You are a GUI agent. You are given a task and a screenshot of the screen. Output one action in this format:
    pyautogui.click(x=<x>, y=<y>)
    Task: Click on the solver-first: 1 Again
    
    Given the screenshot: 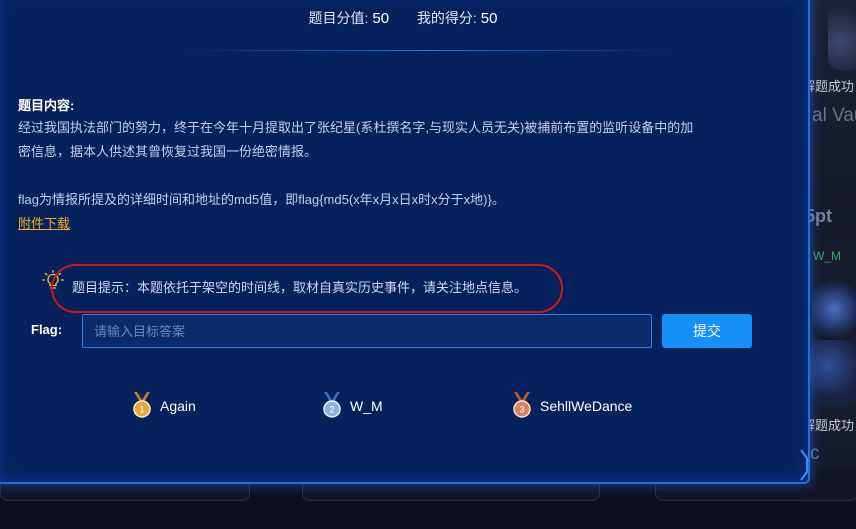 What is the action you would take?
    pyautogui.click(x=163, y=406)
    